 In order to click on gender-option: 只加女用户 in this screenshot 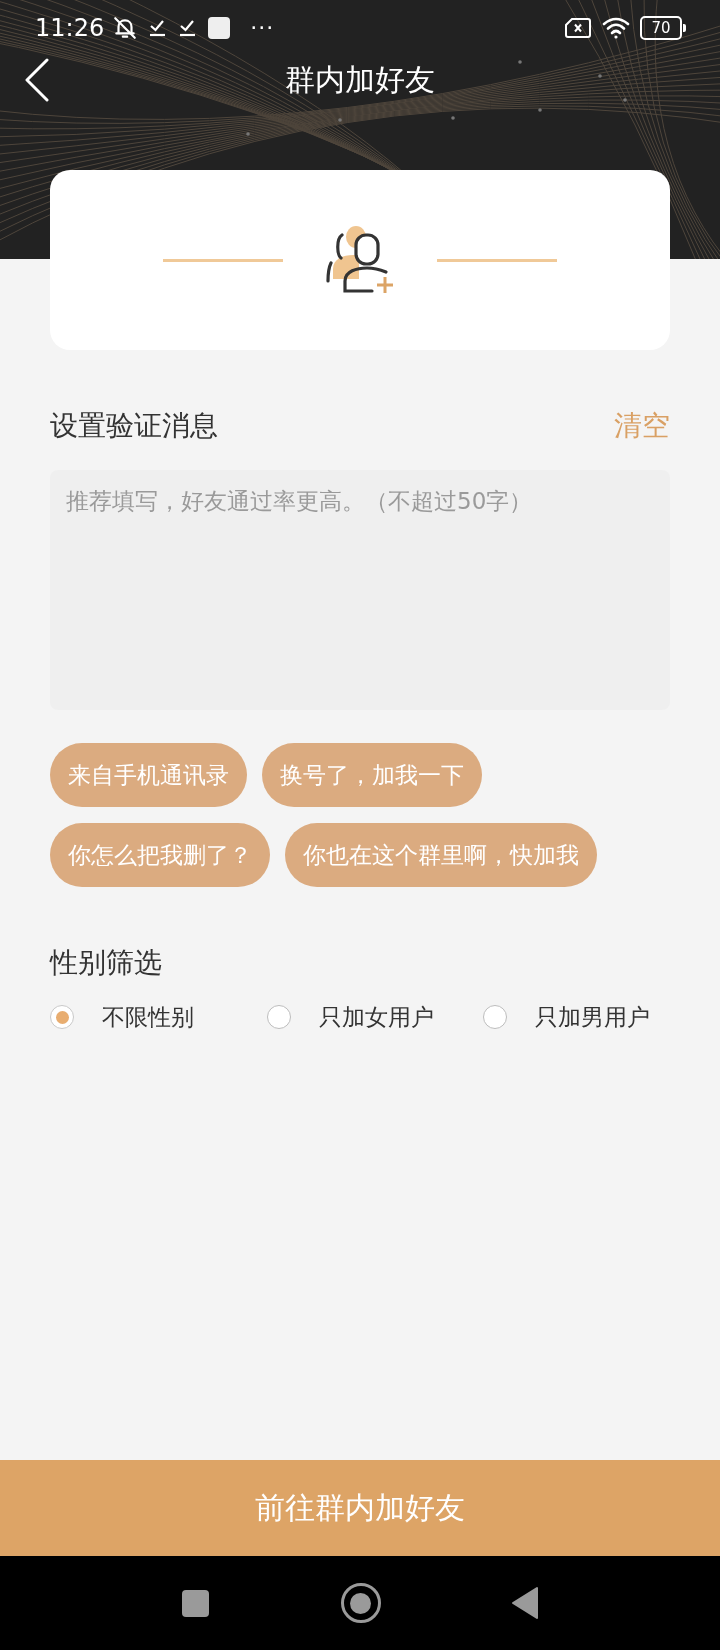, I will do `click(375, 1017)`.